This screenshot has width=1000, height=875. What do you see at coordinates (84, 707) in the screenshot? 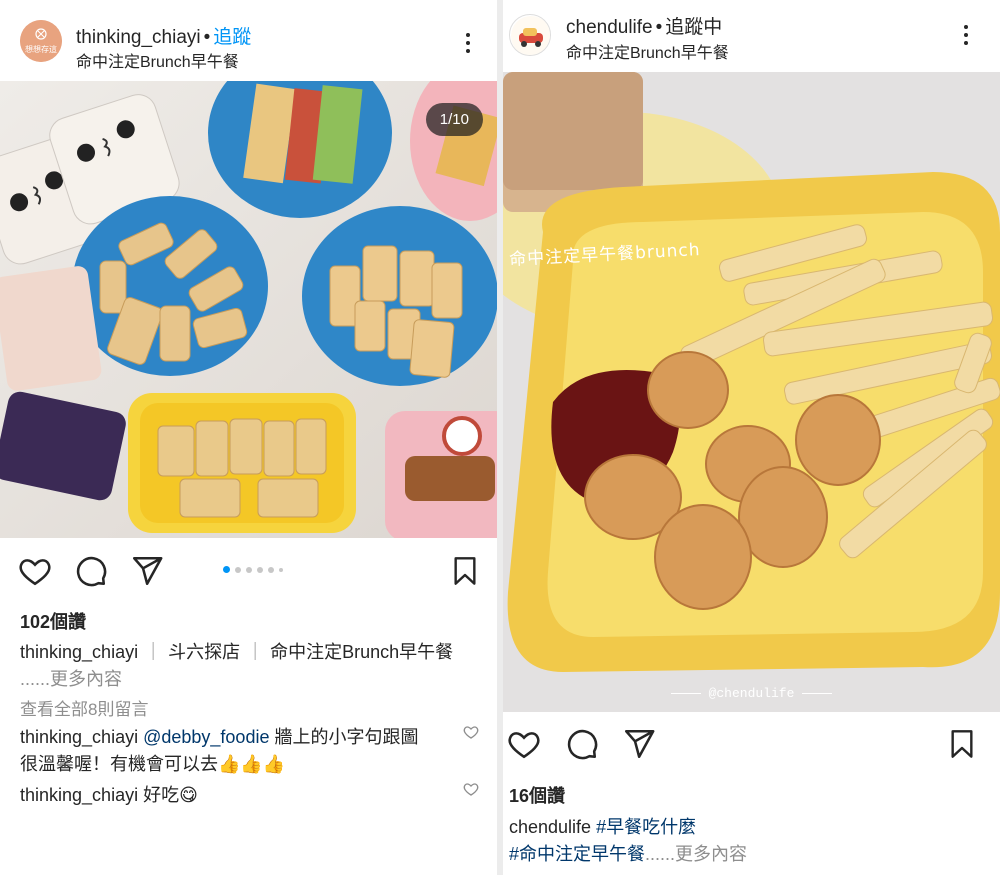
I see `view-all-comments-link: 查看全部8則留言` at bounding box center [84, 707].